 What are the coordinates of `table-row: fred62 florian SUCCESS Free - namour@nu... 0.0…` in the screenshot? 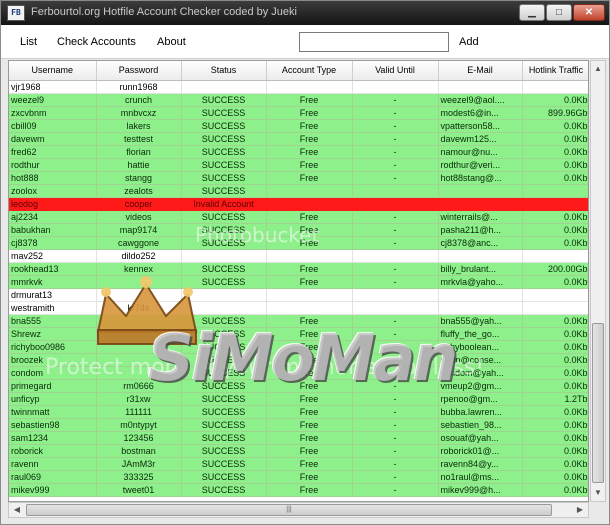 It's located at (298, 152).